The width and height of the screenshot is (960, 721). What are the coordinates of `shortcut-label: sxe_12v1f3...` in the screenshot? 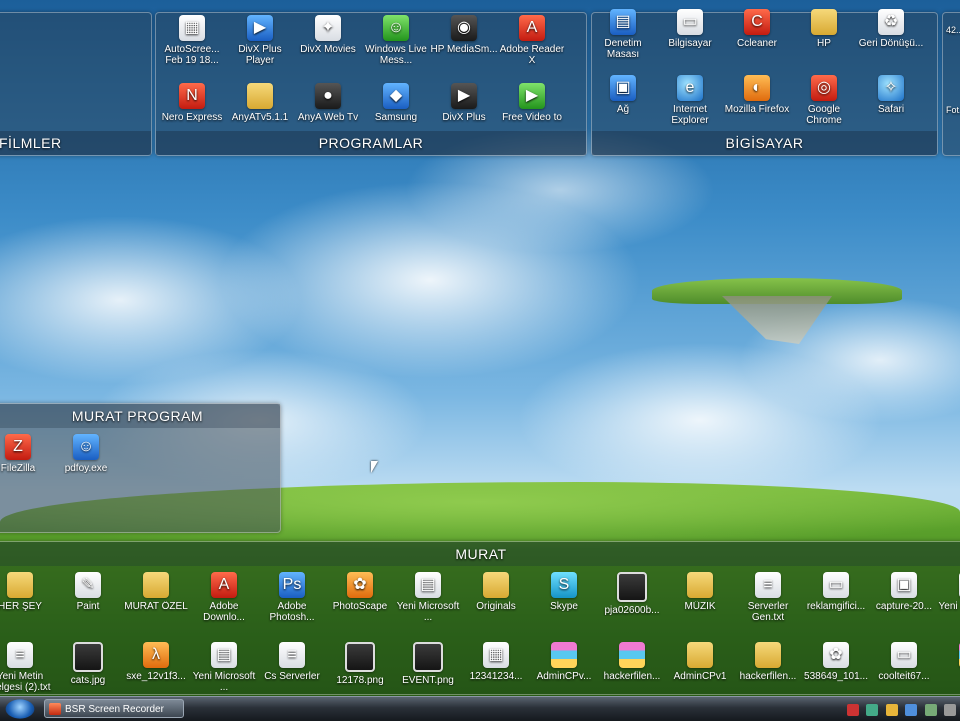 It's located at (156, 676).